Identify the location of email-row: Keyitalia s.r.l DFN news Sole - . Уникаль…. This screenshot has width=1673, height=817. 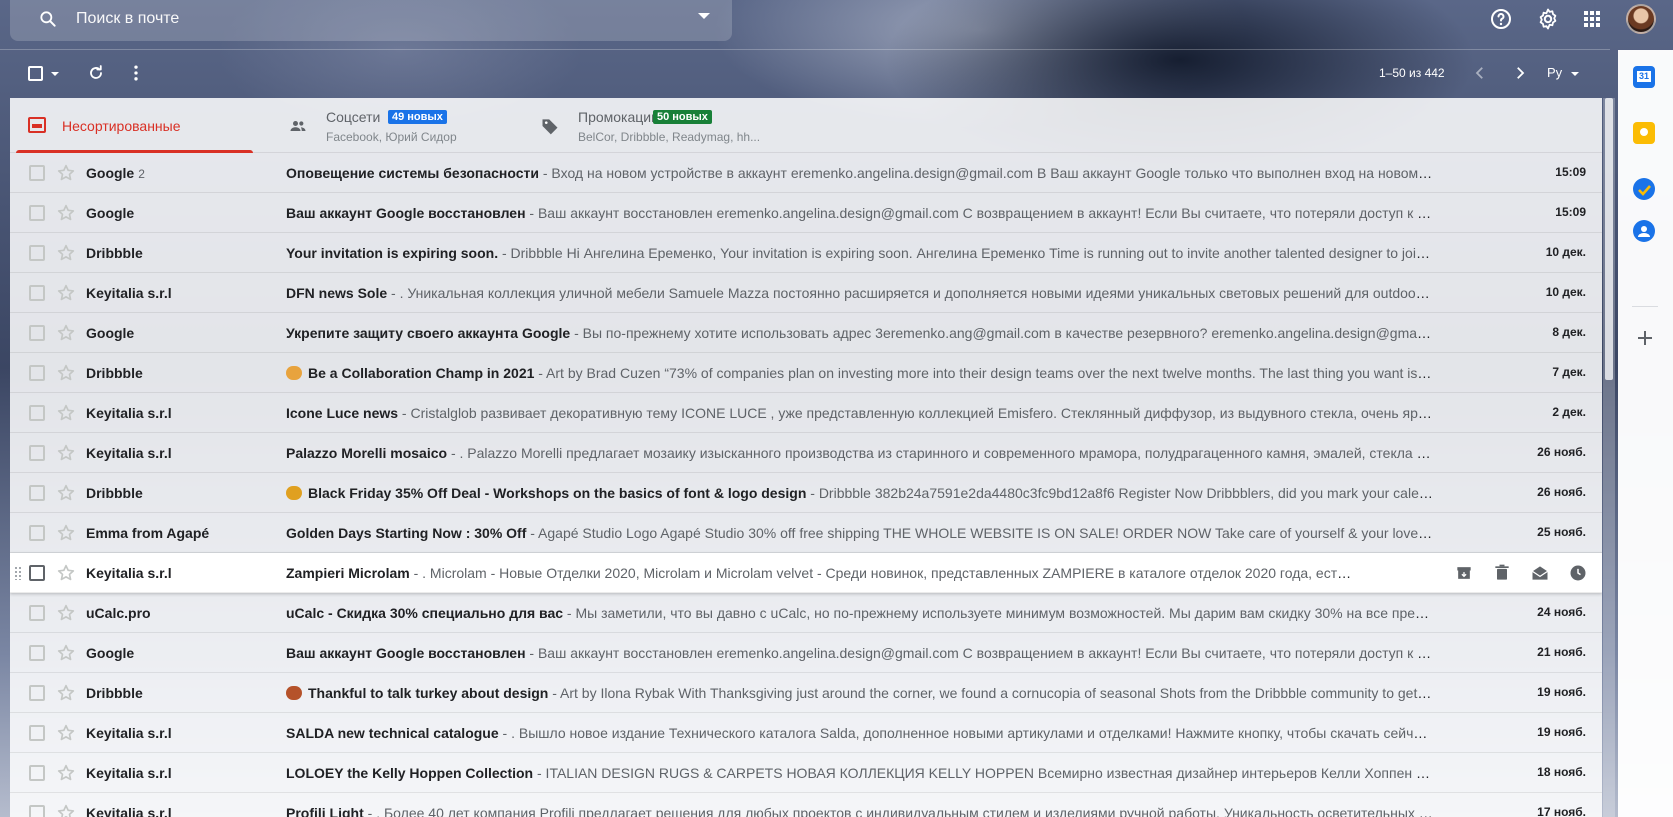
(806, 293).